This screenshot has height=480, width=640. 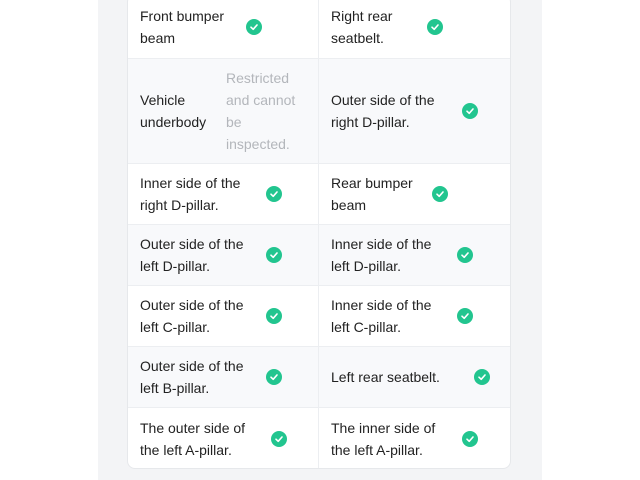 I want to click on item-label: Right rear seatbelt., so click(x=362, y=26).